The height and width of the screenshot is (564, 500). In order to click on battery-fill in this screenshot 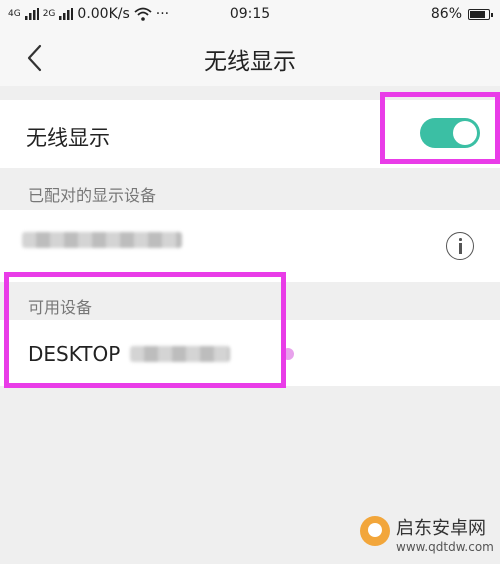, I will do `click(477, 14)`.